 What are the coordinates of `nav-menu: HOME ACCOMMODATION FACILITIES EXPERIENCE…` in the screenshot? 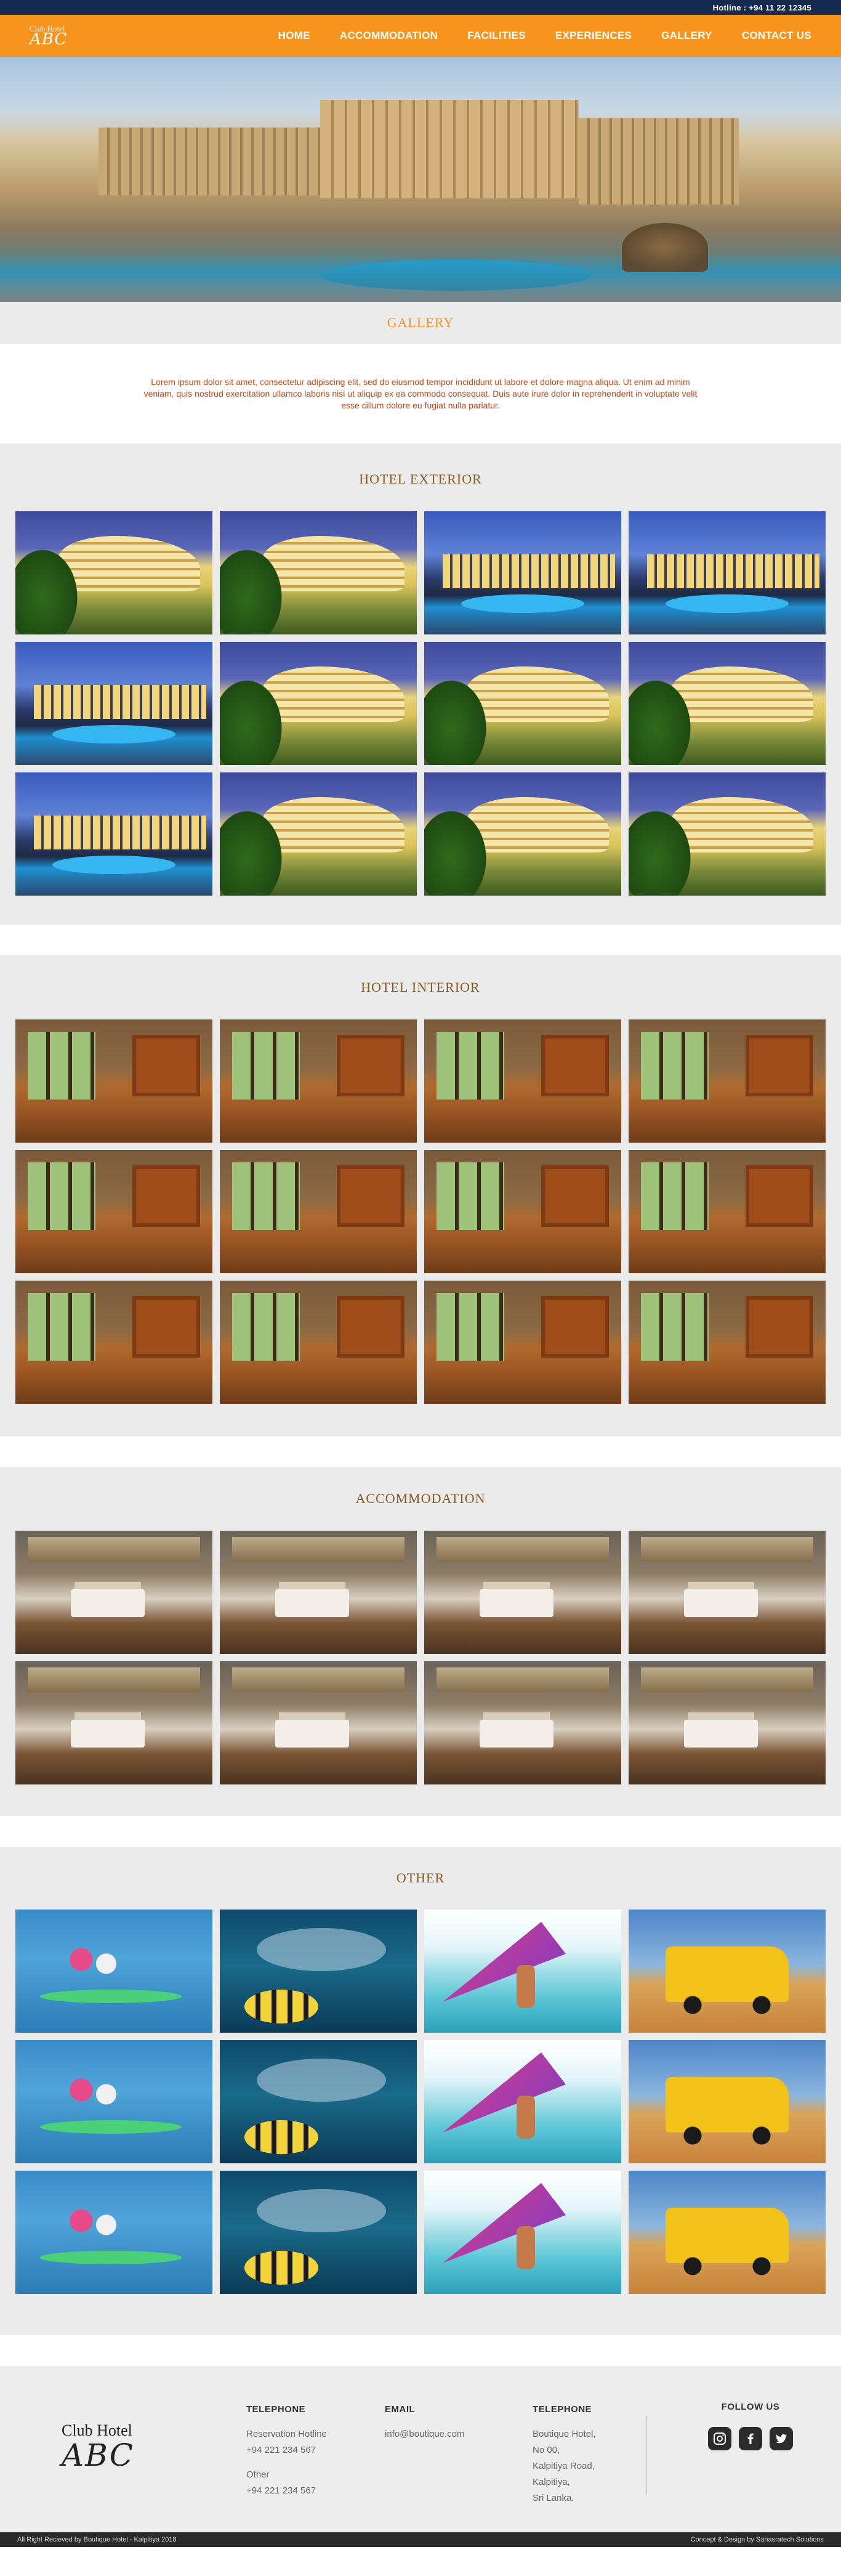 It's located at (530, 36).